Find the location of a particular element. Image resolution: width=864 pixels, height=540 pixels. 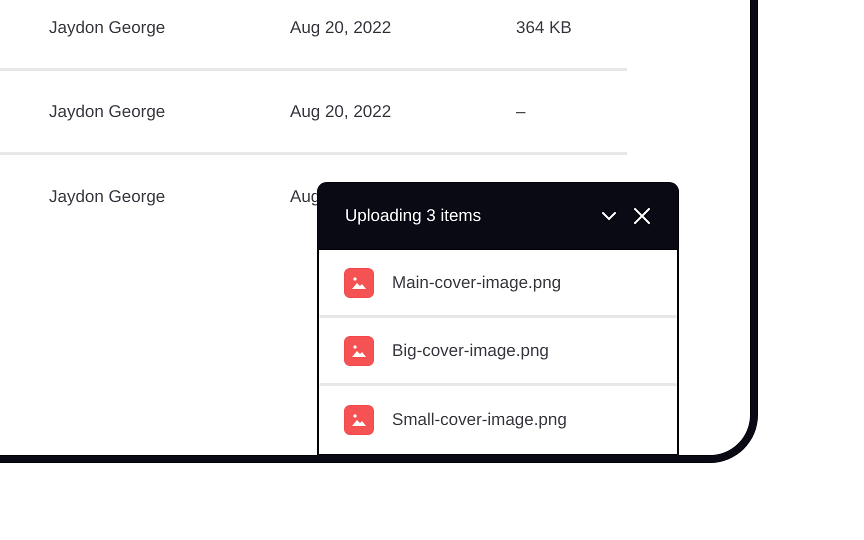

file-name: Small-cover-image.png is located at coordinates (479, 420).